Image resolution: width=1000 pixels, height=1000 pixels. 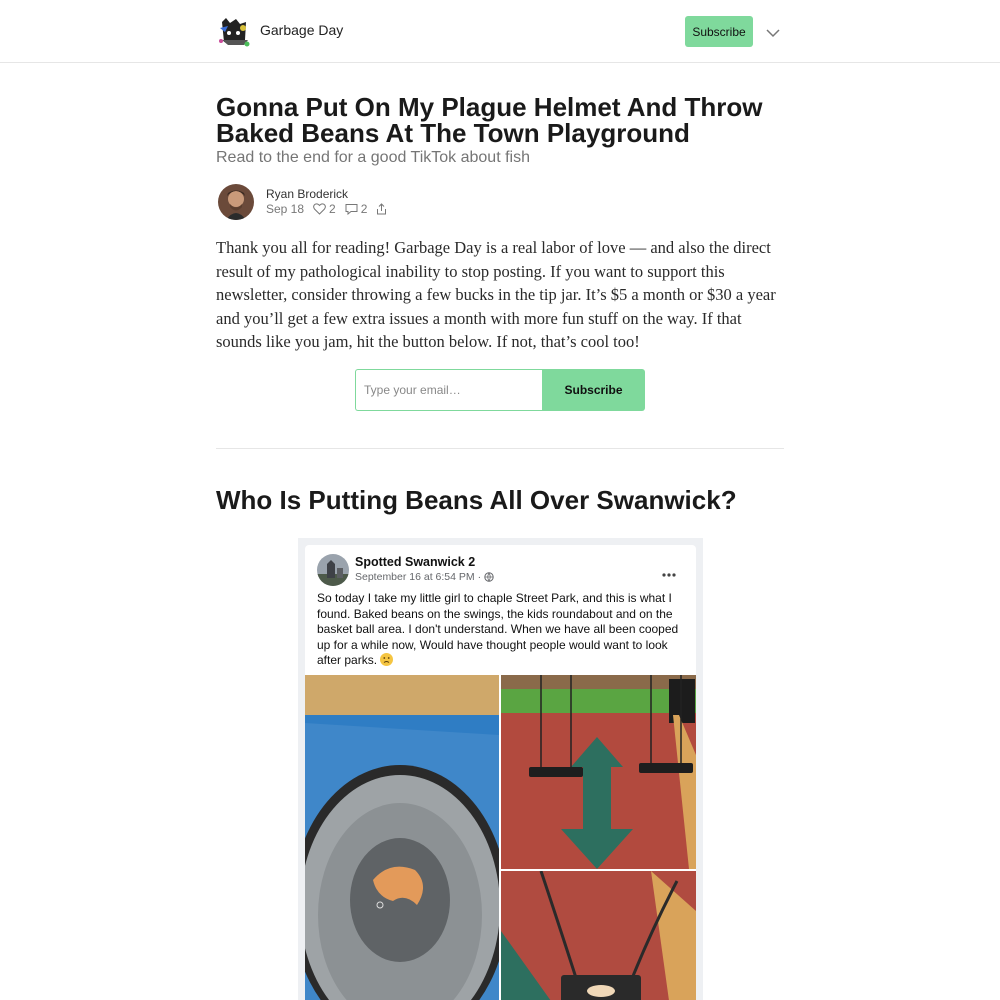 What do you see at coordinates (402, 837) in the screenshot?
I see `photo-roundabout-with-beans` at bounding box center [402, 837].